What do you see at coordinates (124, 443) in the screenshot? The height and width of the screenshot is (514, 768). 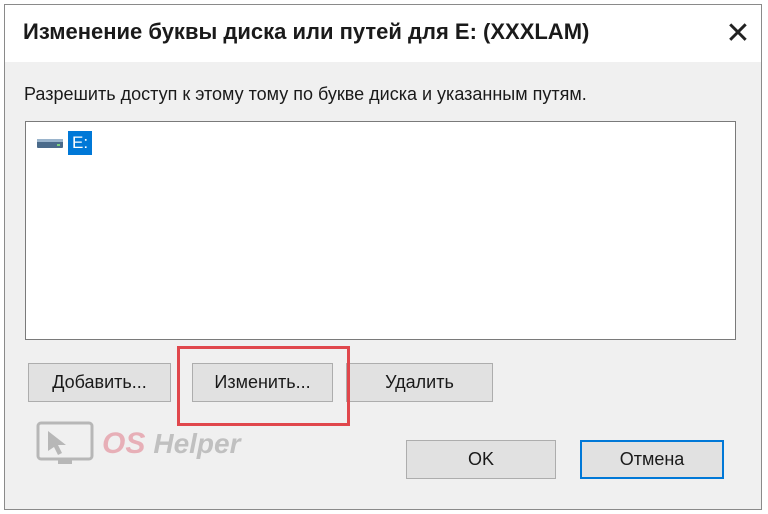 I see `watermark-os-text: OS` at bounding box center [124, 443].